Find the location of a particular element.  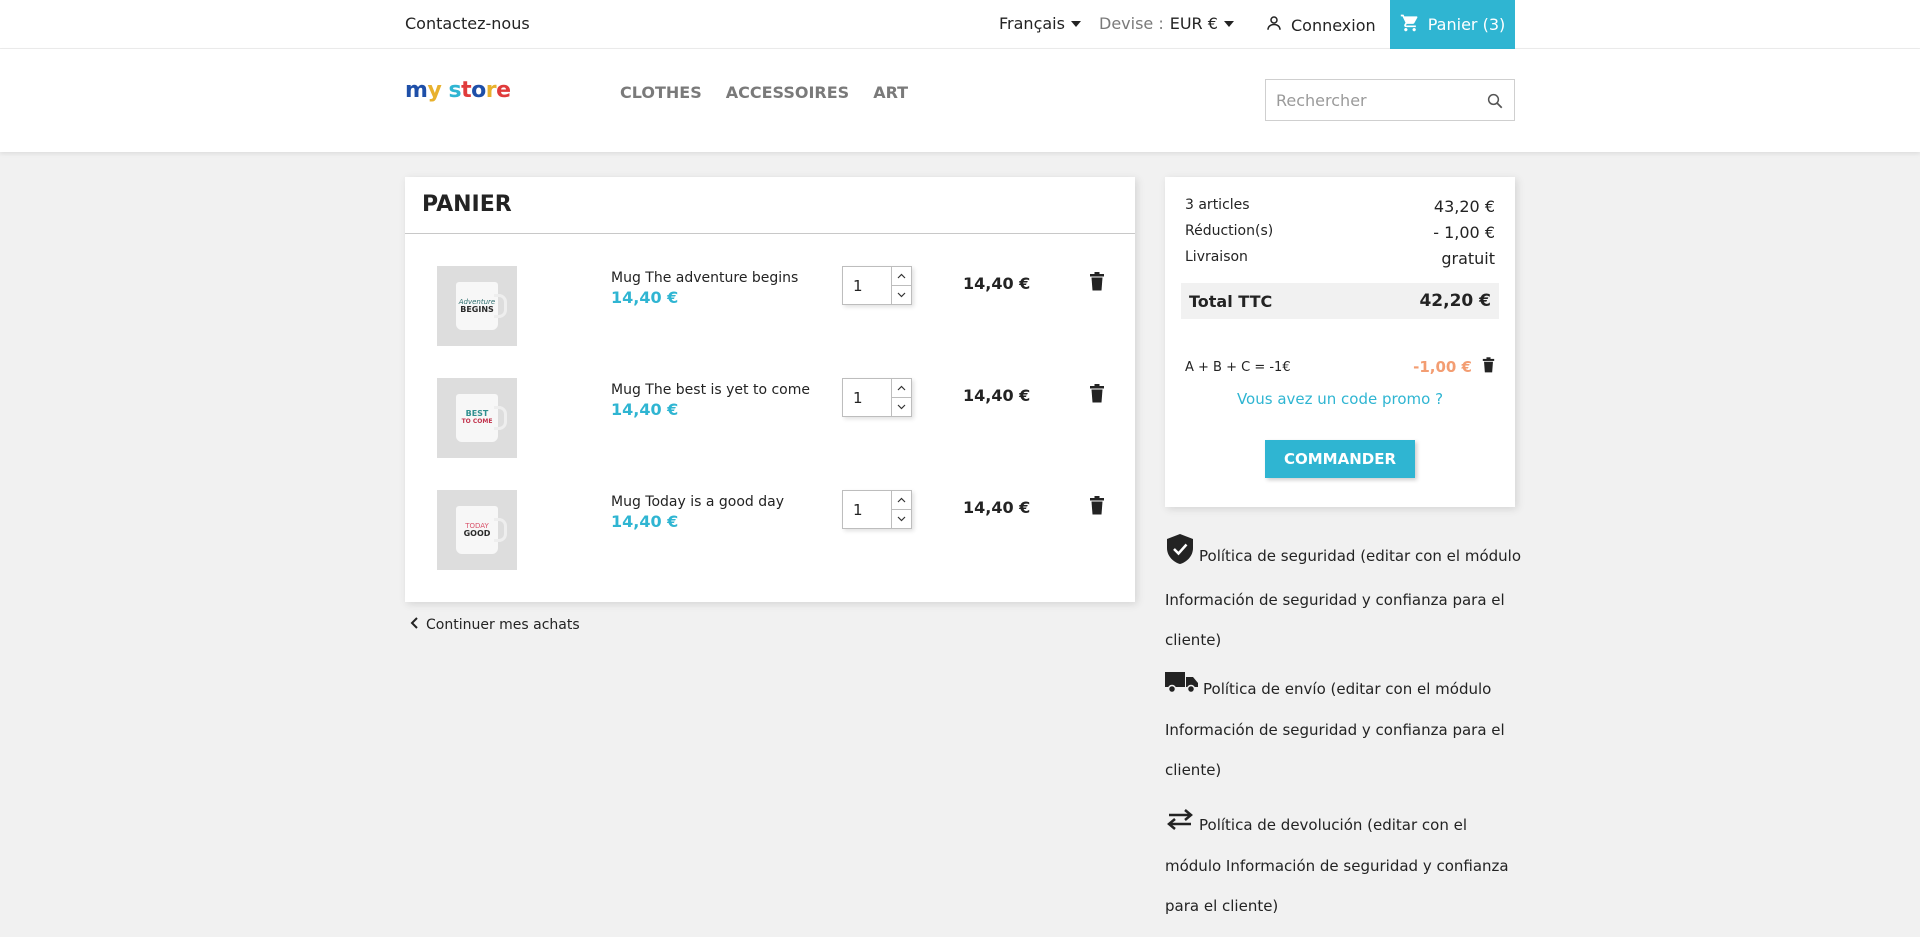

currency-value: EUR € is located at coordinates (1193, 23).